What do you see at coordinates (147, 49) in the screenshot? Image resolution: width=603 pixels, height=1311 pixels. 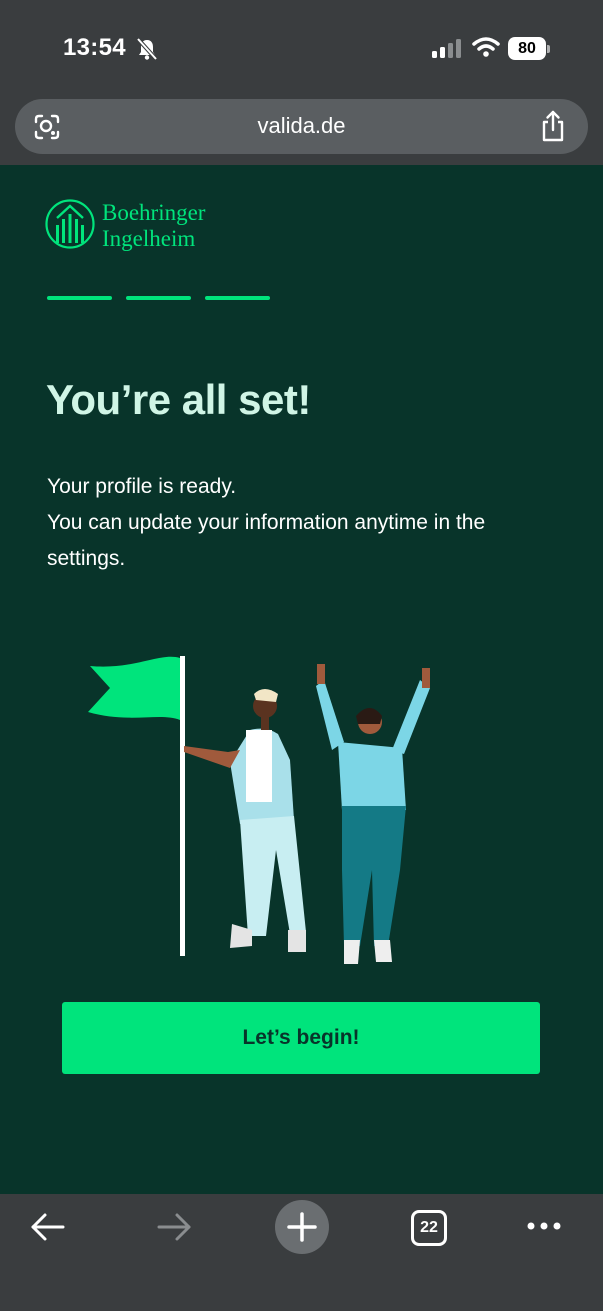 I see `bell-muted-icon` at bounding box center [147, 49].